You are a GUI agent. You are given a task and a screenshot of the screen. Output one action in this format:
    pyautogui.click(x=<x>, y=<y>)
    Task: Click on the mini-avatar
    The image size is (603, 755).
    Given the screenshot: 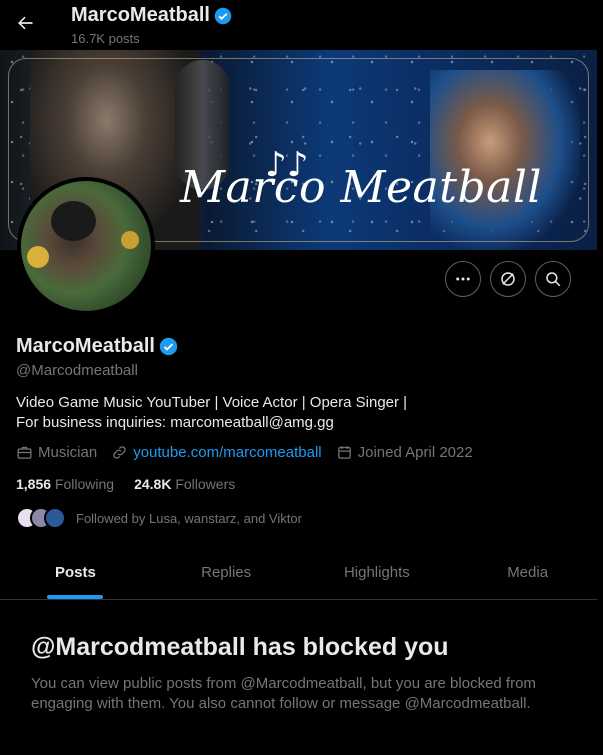 What is the action you would take?
    pyautogui.click(x=55, y=518)
    